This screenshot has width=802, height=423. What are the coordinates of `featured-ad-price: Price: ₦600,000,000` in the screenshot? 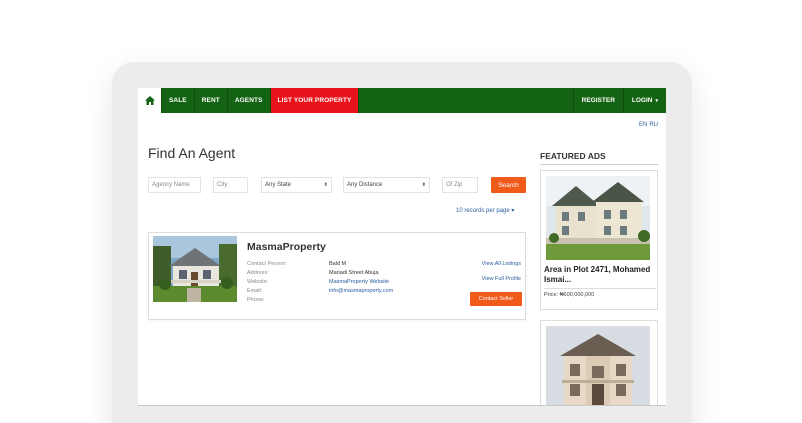 It's located at (569, 295).